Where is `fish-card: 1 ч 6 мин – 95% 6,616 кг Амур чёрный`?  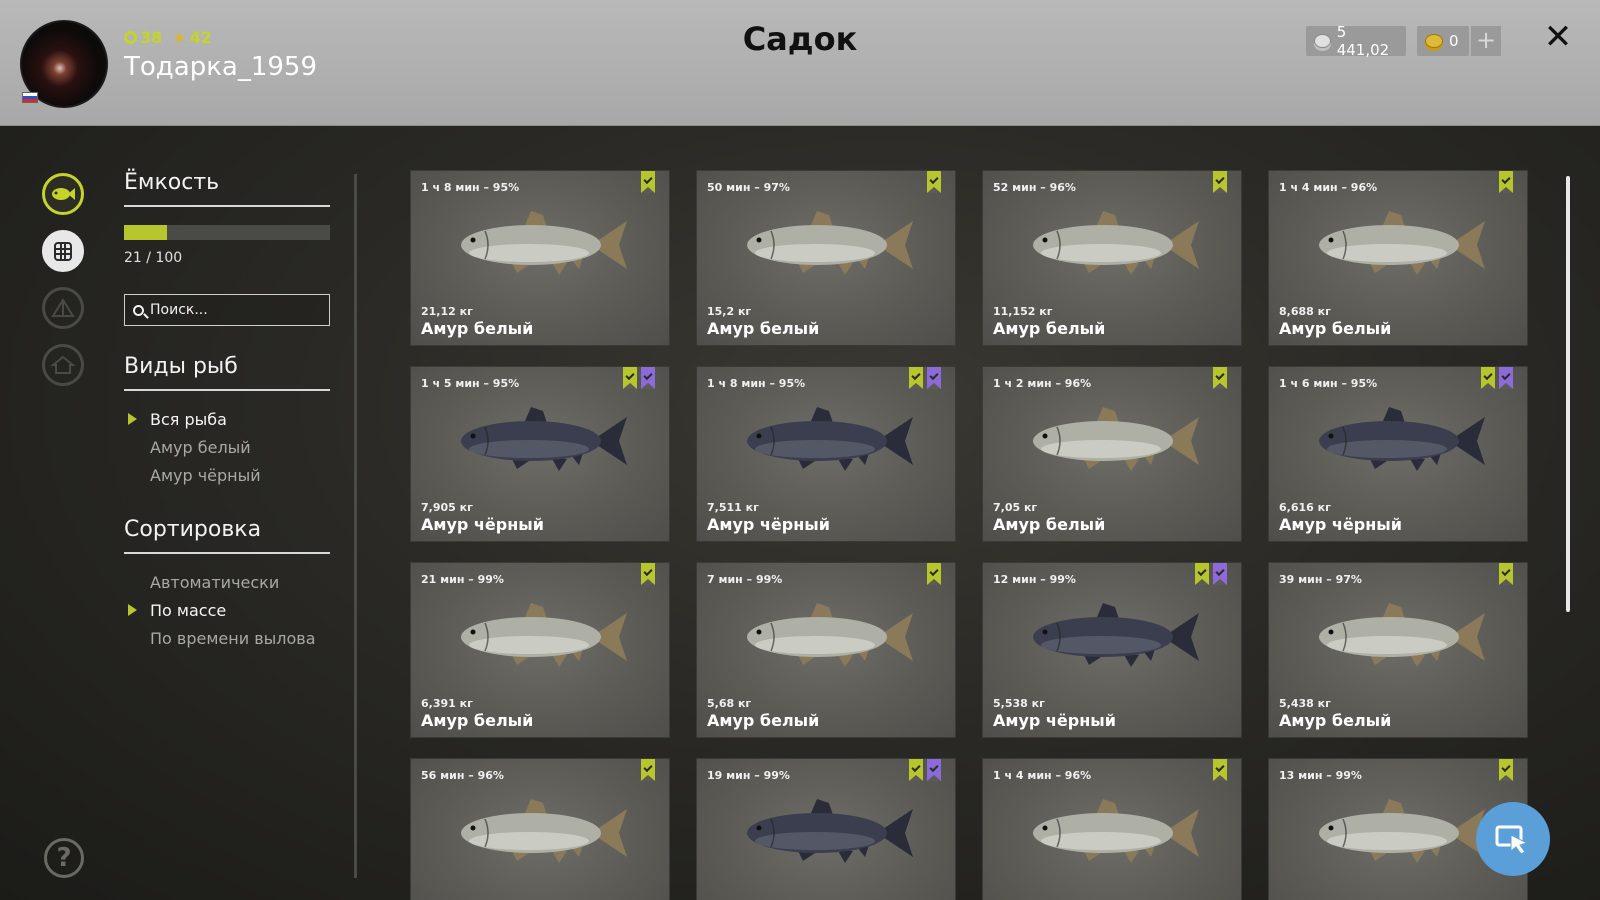 fish-card: 1 ч 6 мин – 95% 6,616 кг Амур чёрный is located at coordinates (1398, 454).